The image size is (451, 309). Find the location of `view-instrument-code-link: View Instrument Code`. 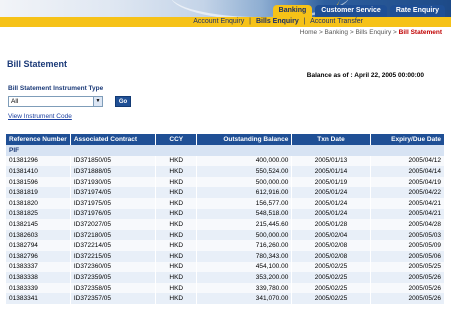

view-instrument-code-link: View Instrument Code is located at coordinates (40, 116).